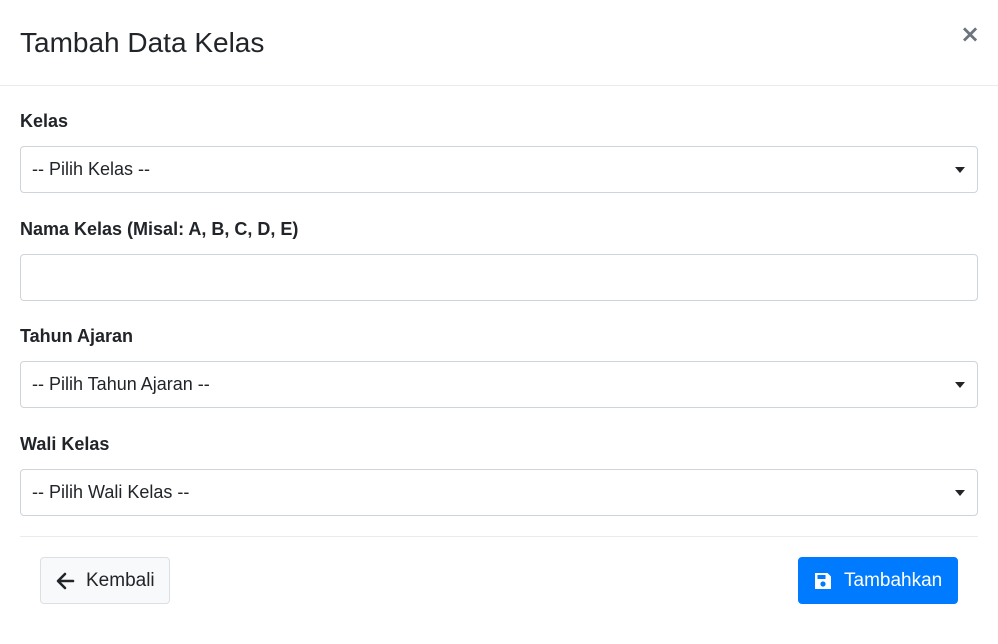 The height and width of the screenshot is (644, 998). Describe the element at coordinates (65, 581) in the screenshot. I see `arrow-left-icon` at that location.